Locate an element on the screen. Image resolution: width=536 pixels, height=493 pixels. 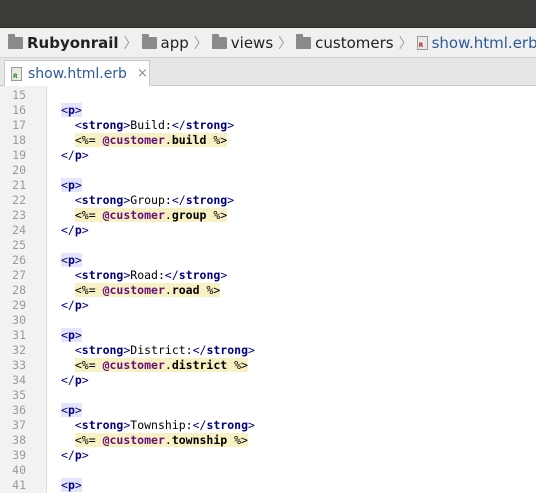
code-line: 26 <p> is located at coordinates (268, 260).